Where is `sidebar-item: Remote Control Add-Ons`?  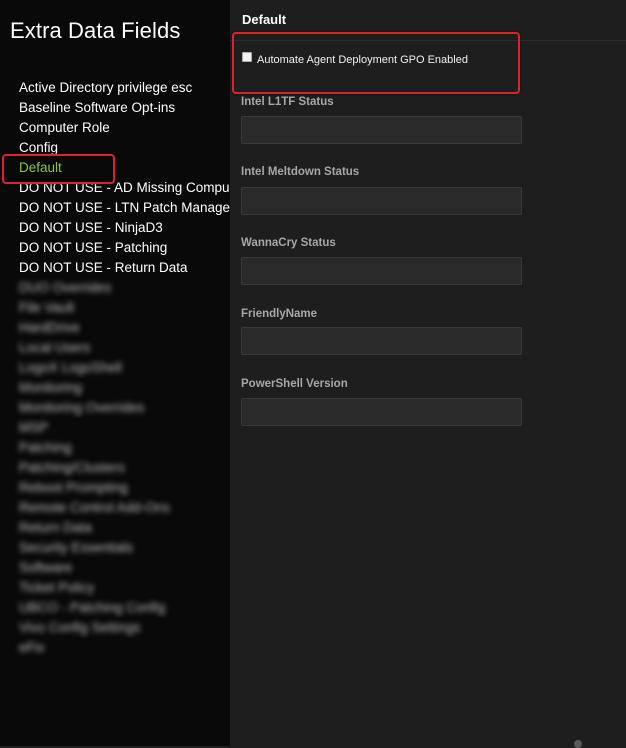
sidebar-item: Remote Control Add-Ons is located at coordinates (115, 508).